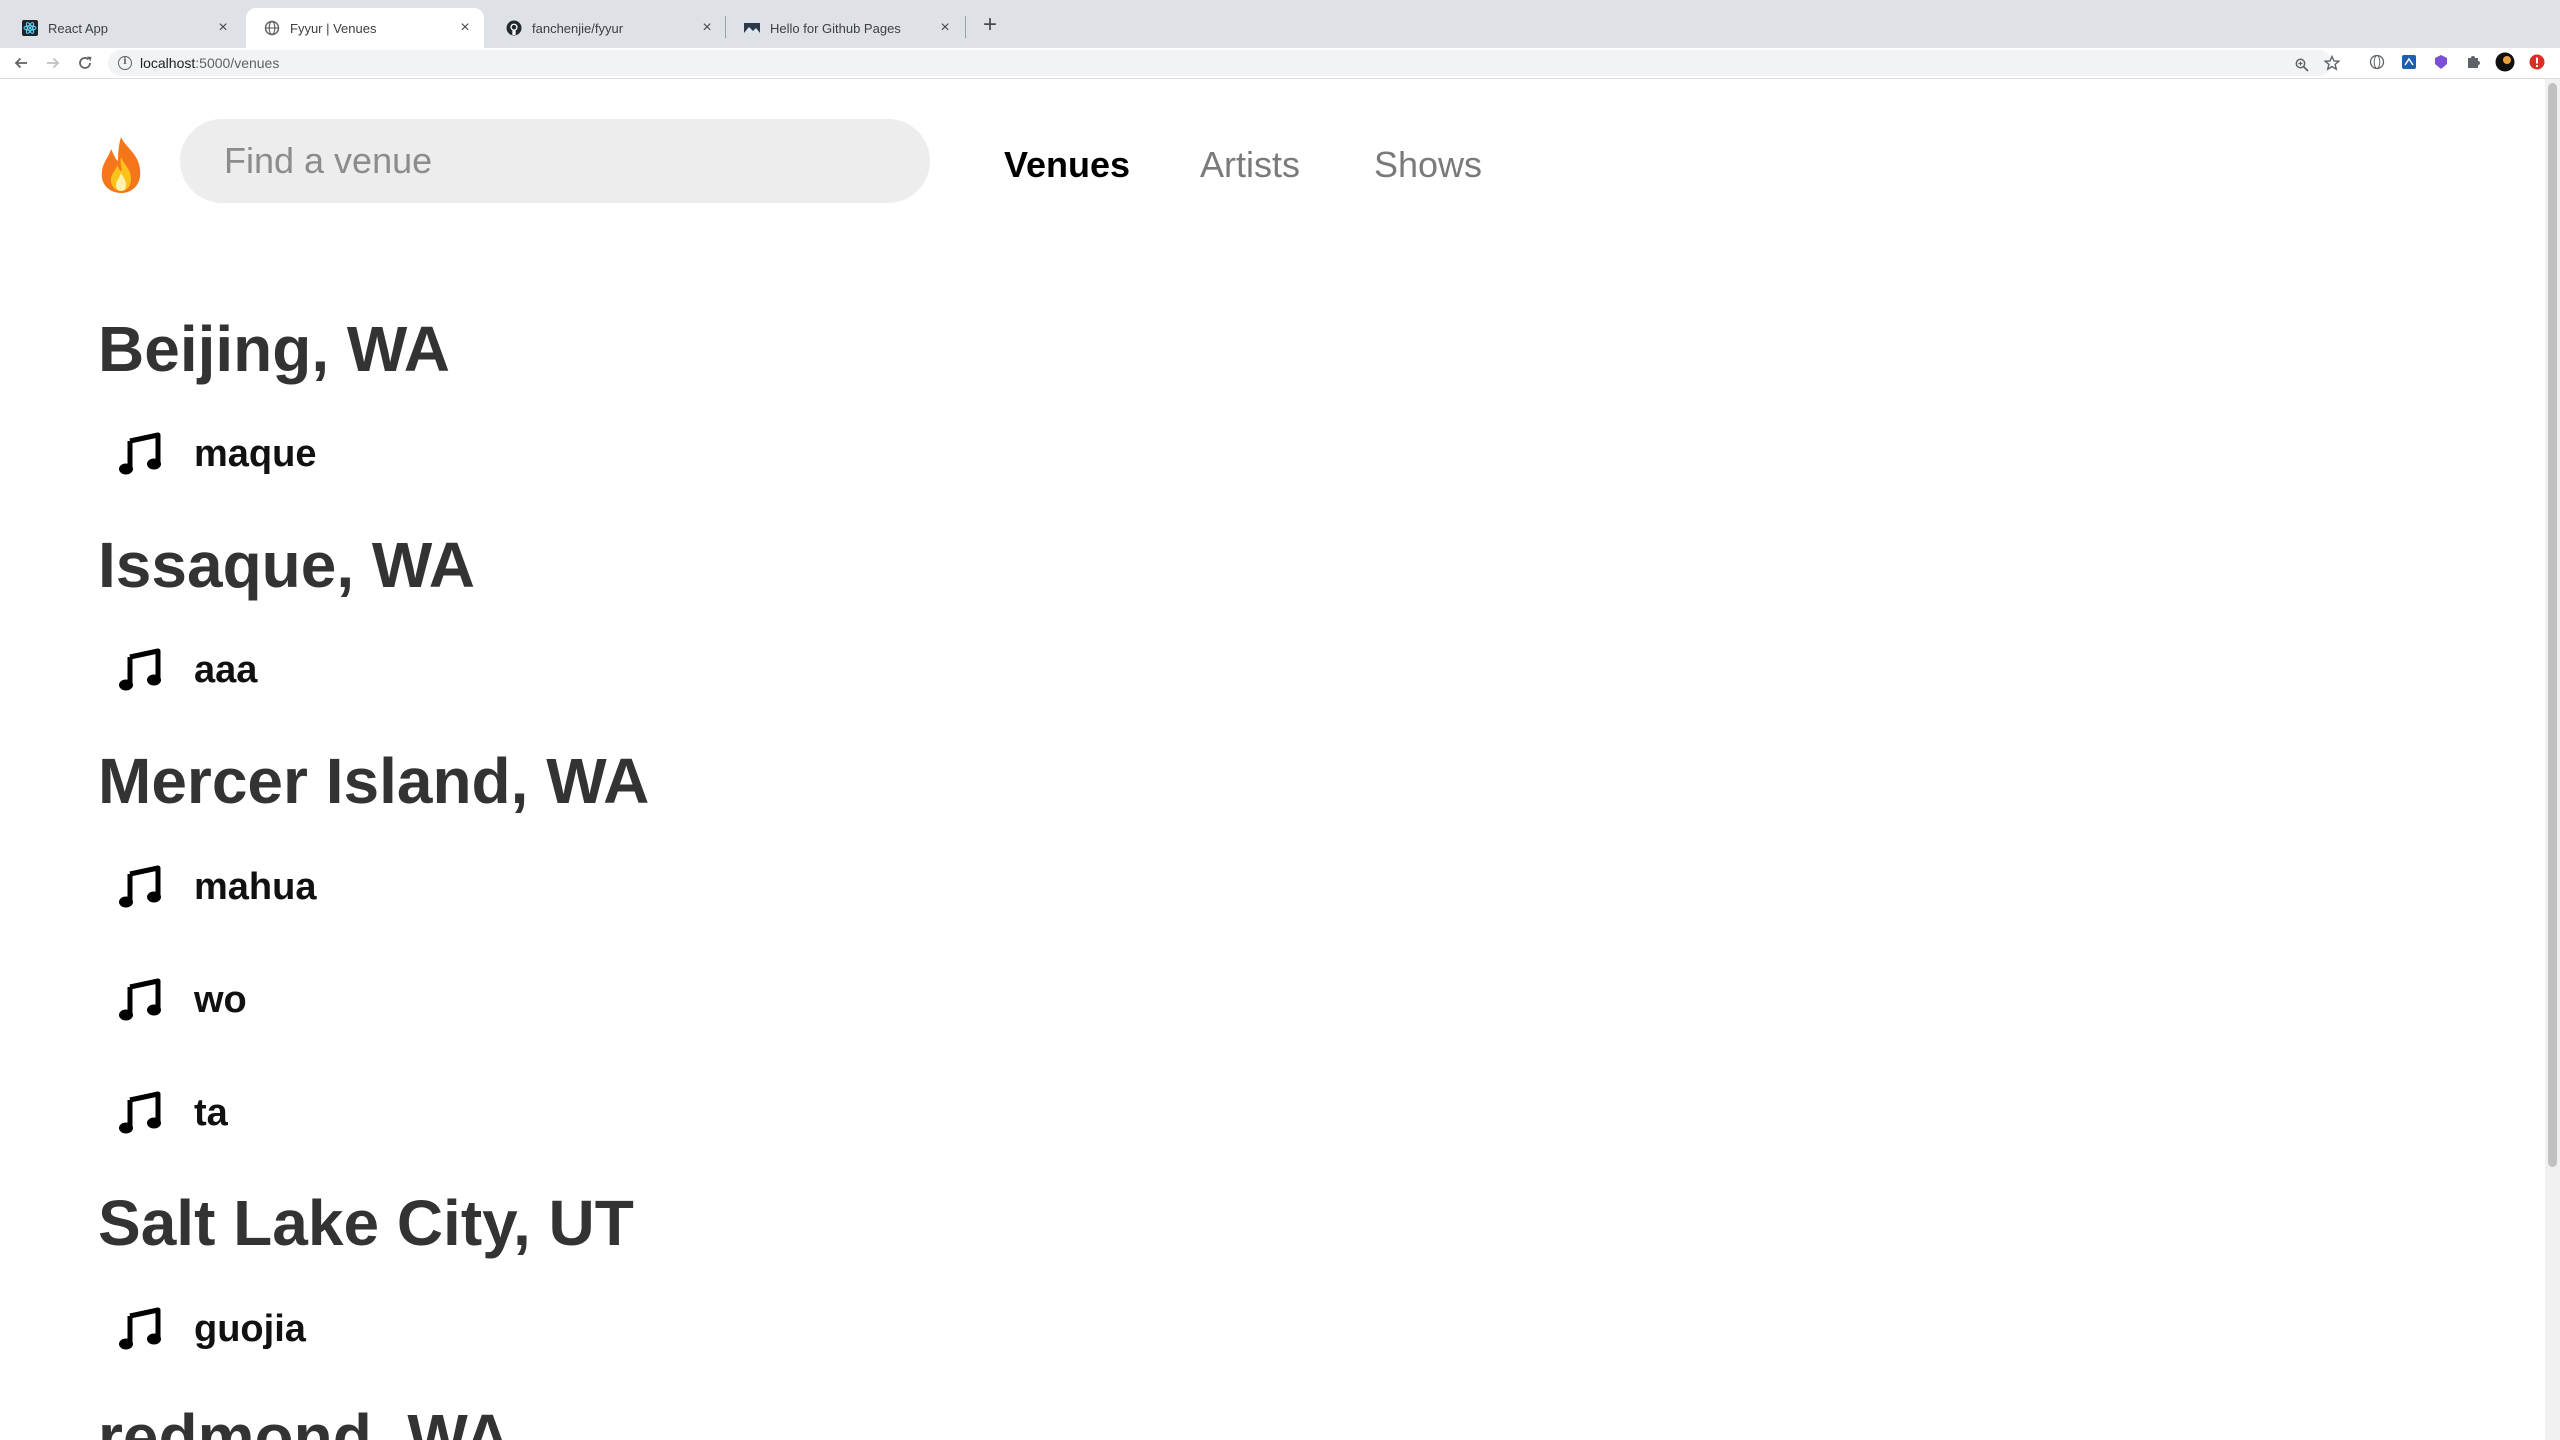 The image size is (2560, 1440). I want to click on venue-name: ta, so click(211, 1113).